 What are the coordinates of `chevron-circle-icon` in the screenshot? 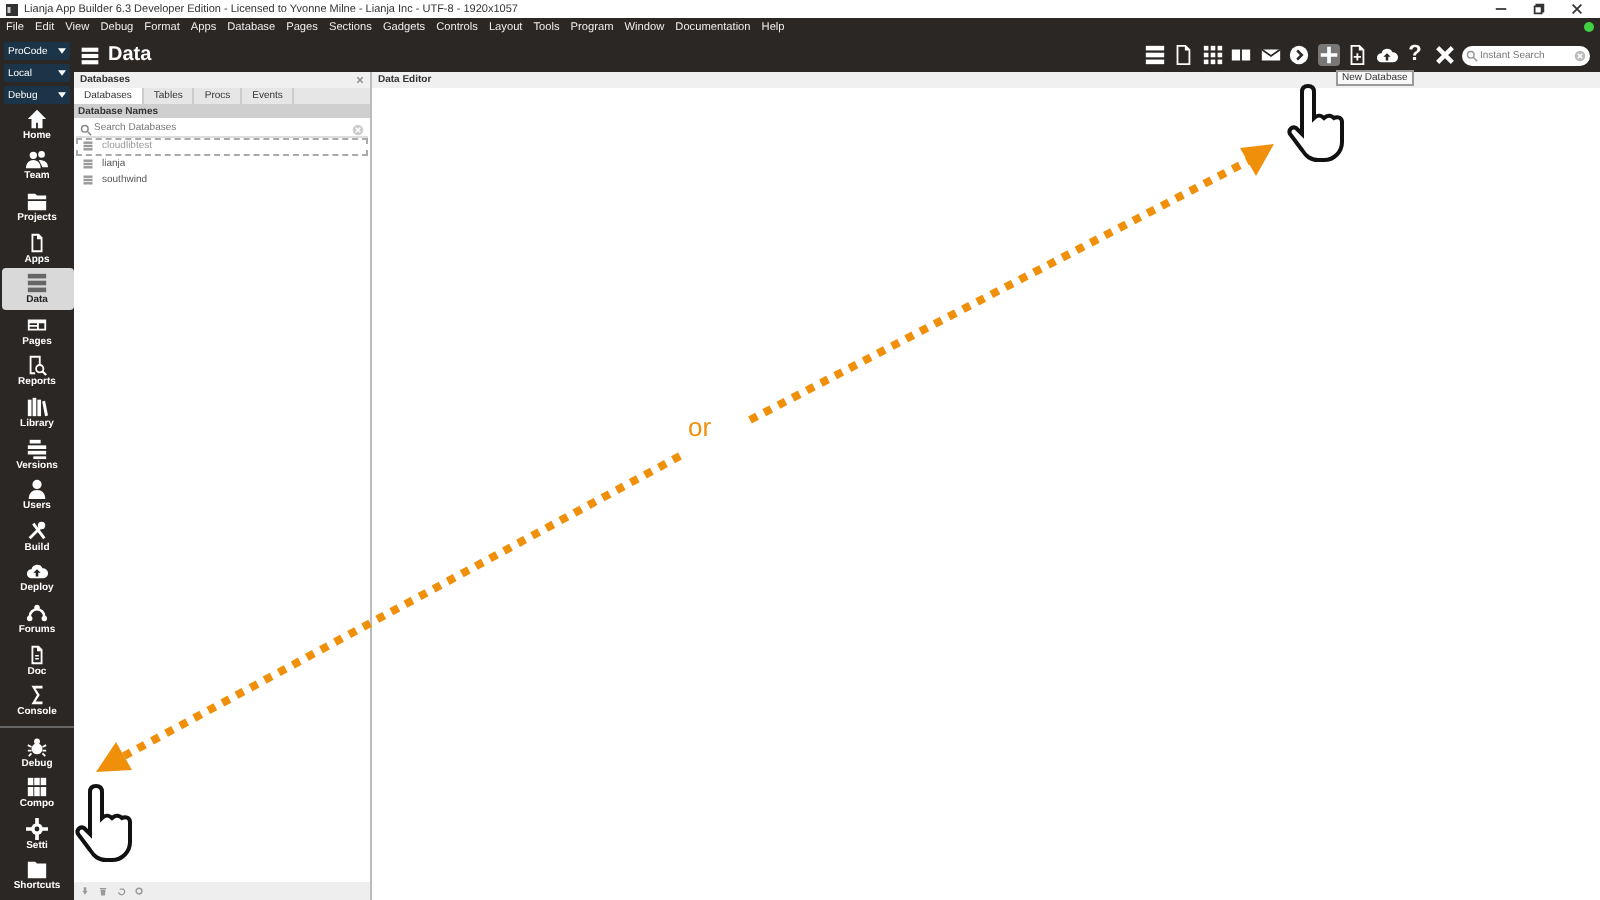 It's located at (1299, 55).